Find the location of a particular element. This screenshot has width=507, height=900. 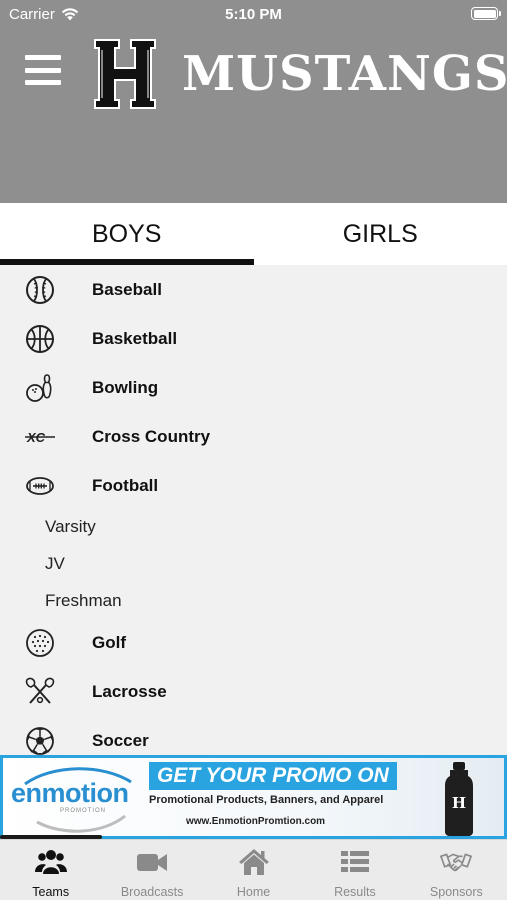

level-label: Freshman is located at coordinates (83, 600).